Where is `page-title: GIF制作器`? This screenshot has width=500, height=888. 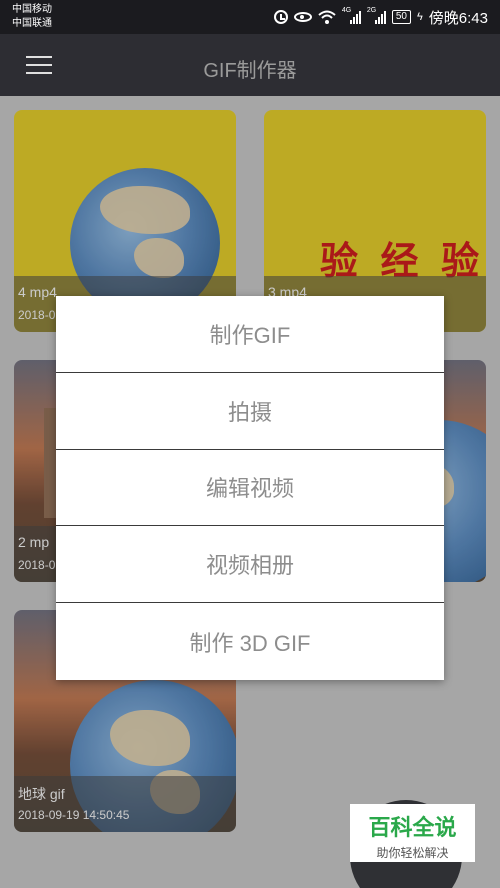
page-title: GIF制作器 is located at coordinates (250, 71).